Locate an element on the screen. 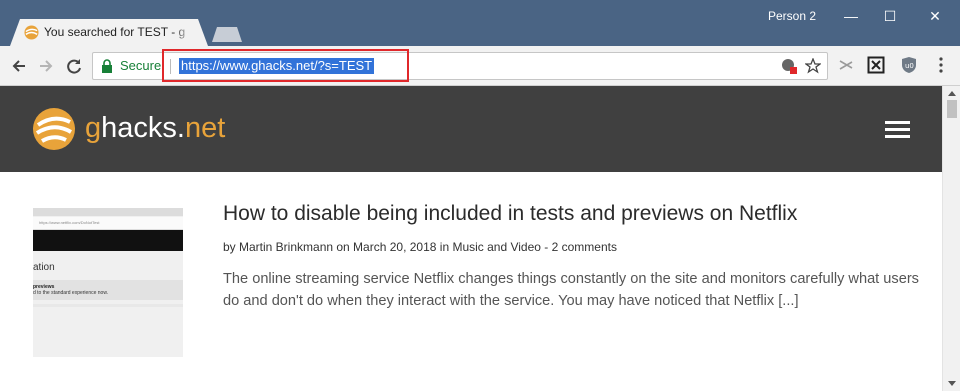  scroll-down-icon is located at coordinates (952, 383).